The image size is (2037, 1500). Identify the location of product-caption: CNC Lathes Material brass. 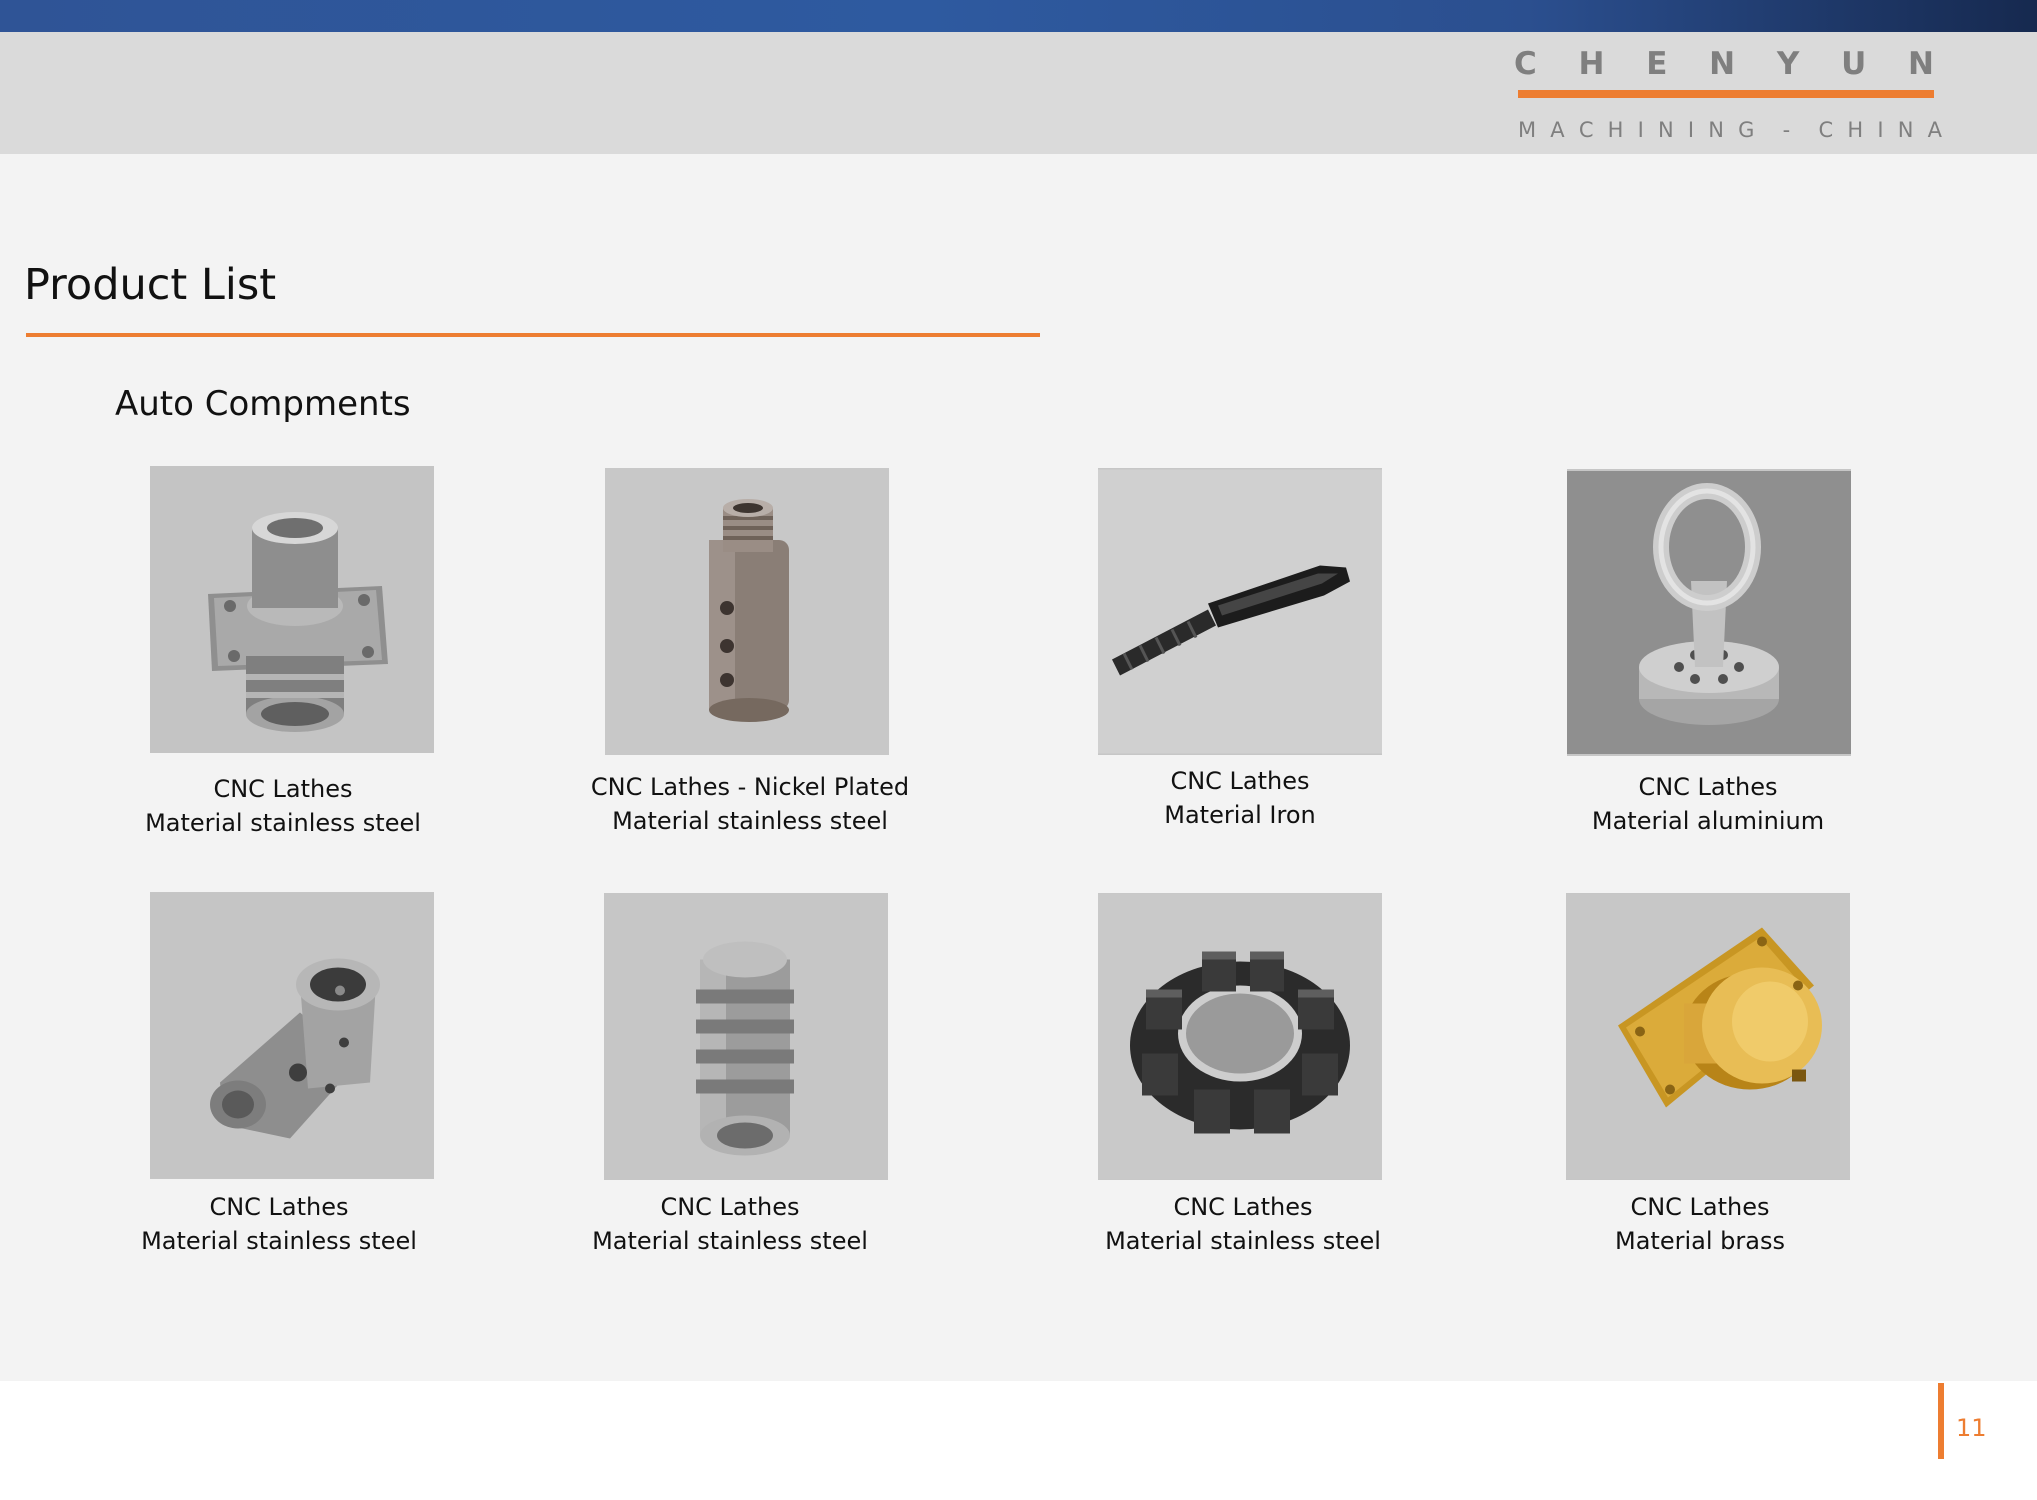
(1700, 1224).